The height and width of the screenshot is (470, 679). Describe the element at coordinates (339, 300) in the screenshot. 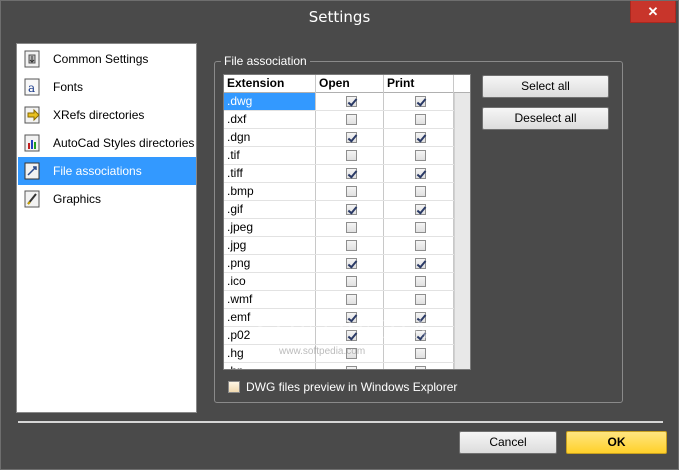

I see `table-row: .wmf` at that location.